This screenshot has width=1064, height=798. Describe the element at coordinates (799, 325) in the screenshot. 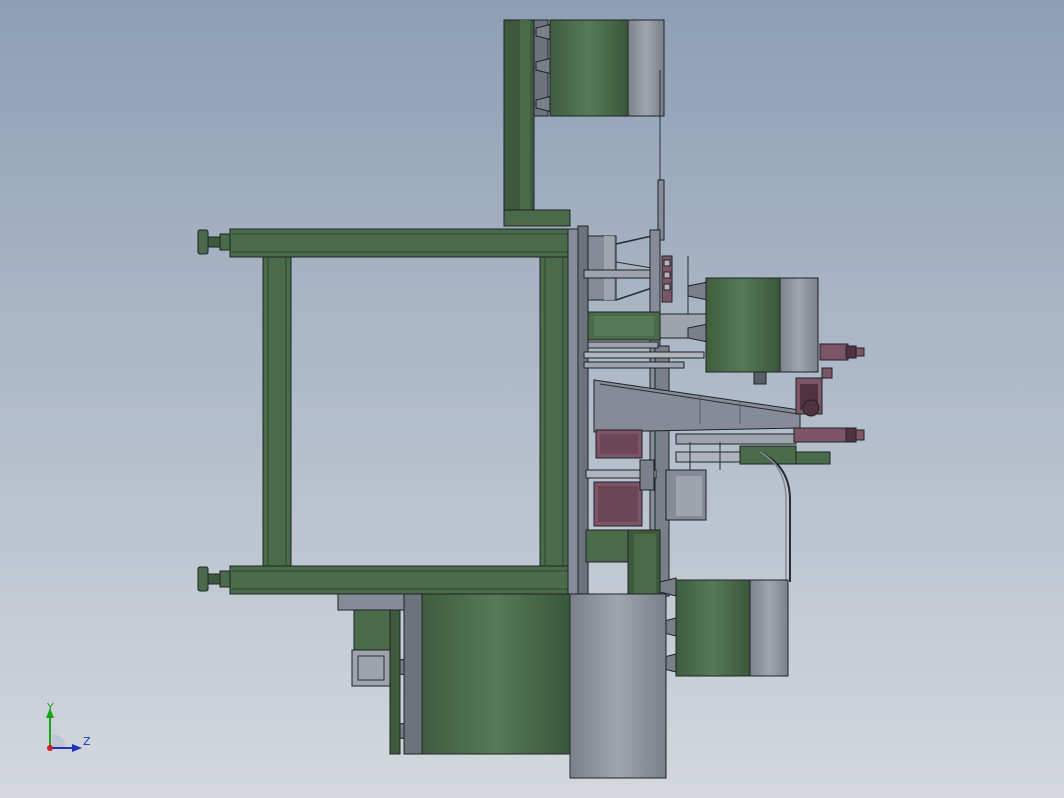

I see `middle-motor-end-cap` at that location.